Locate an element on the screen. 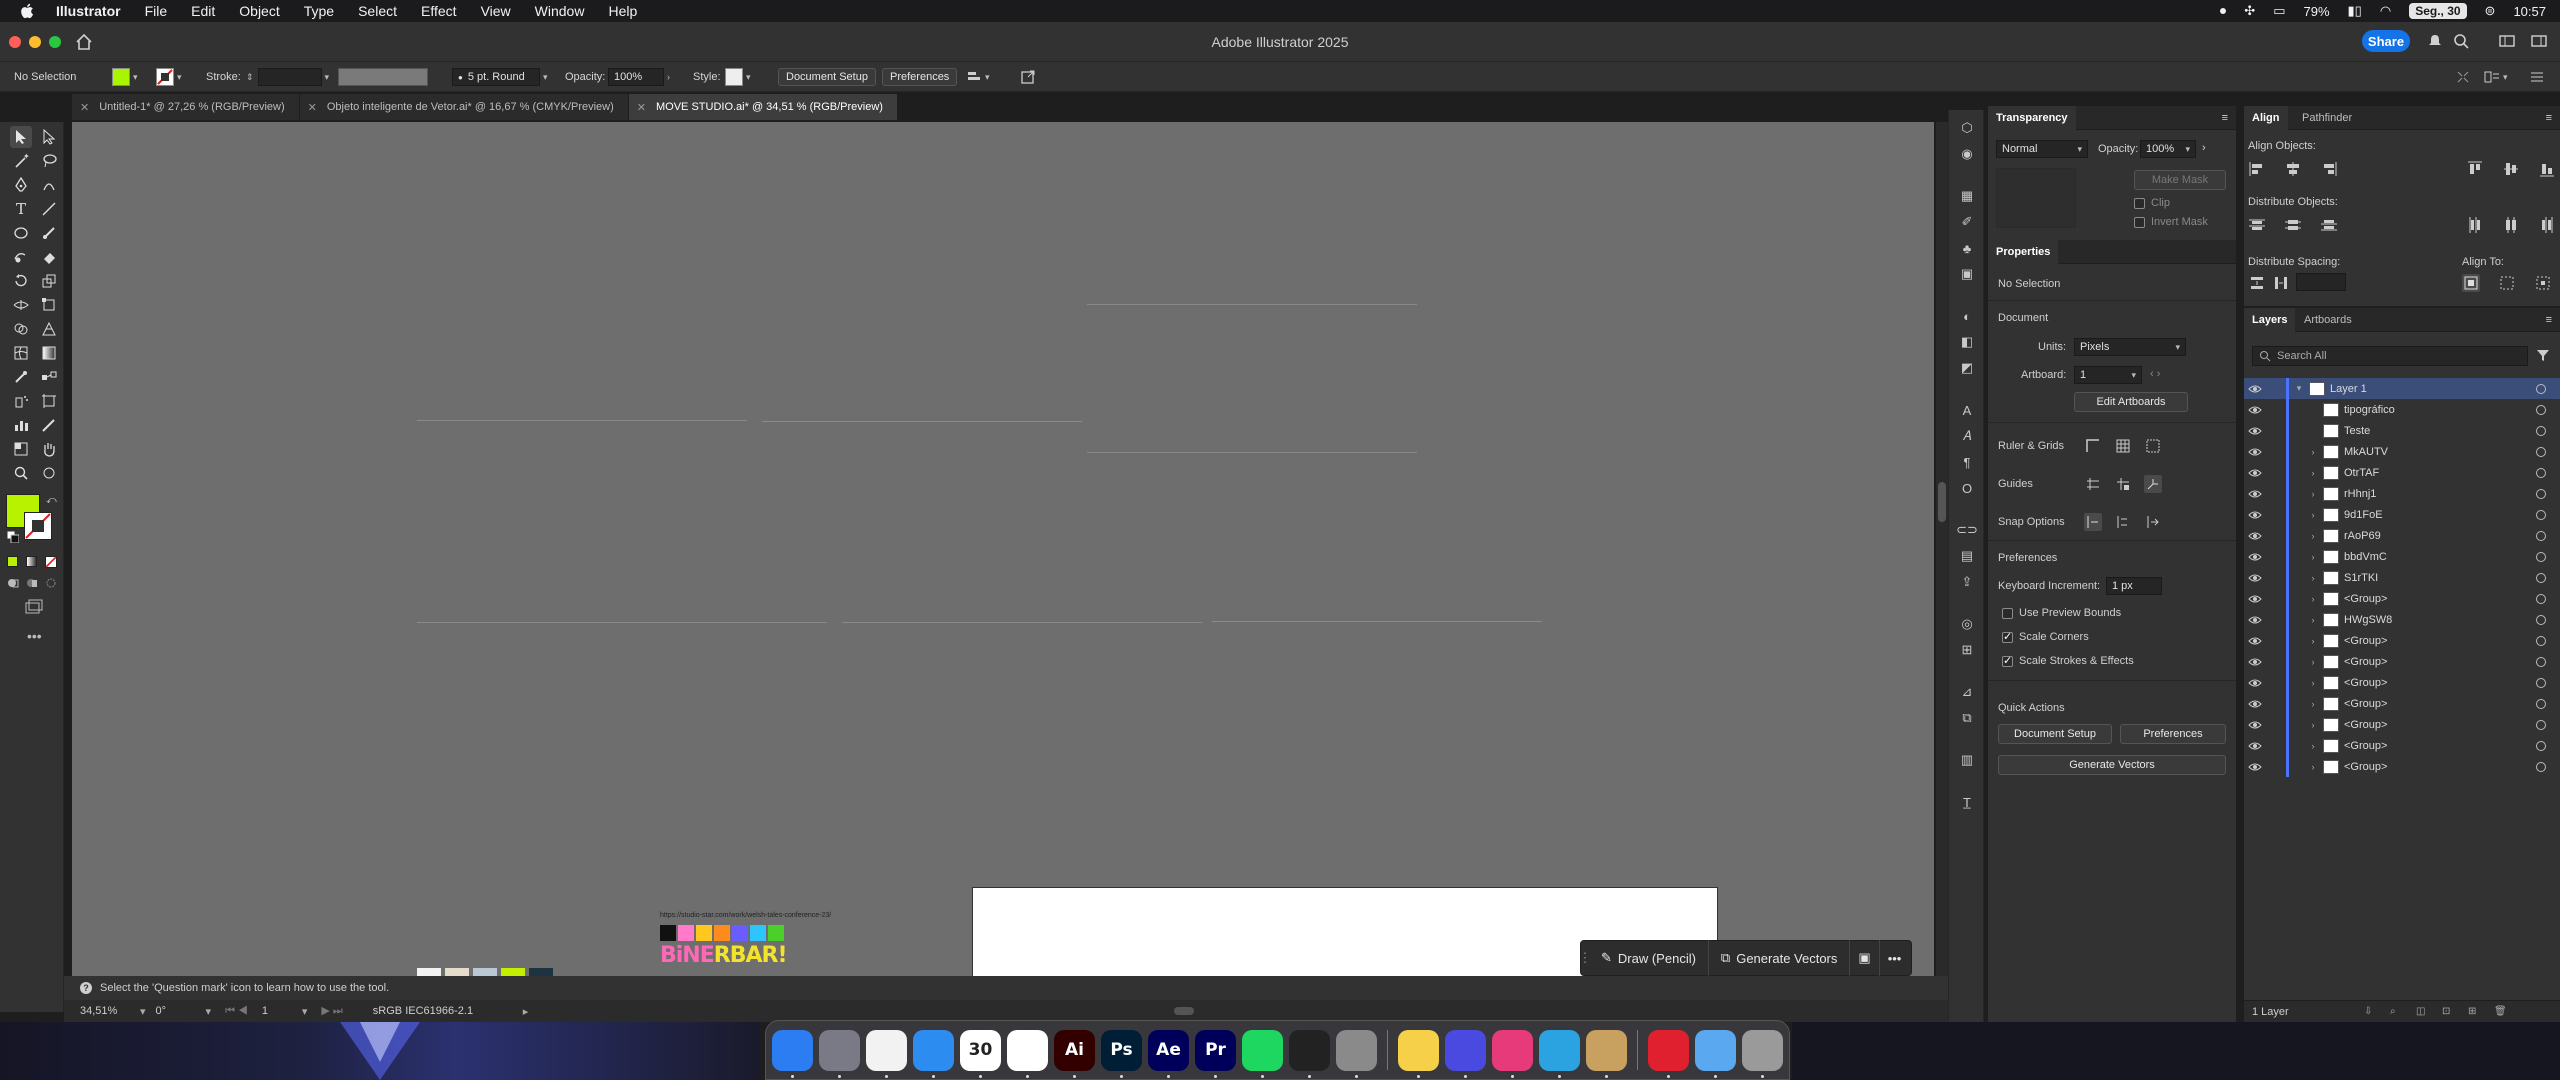  lock-guides-icon is located at coordinates (2123, 484).